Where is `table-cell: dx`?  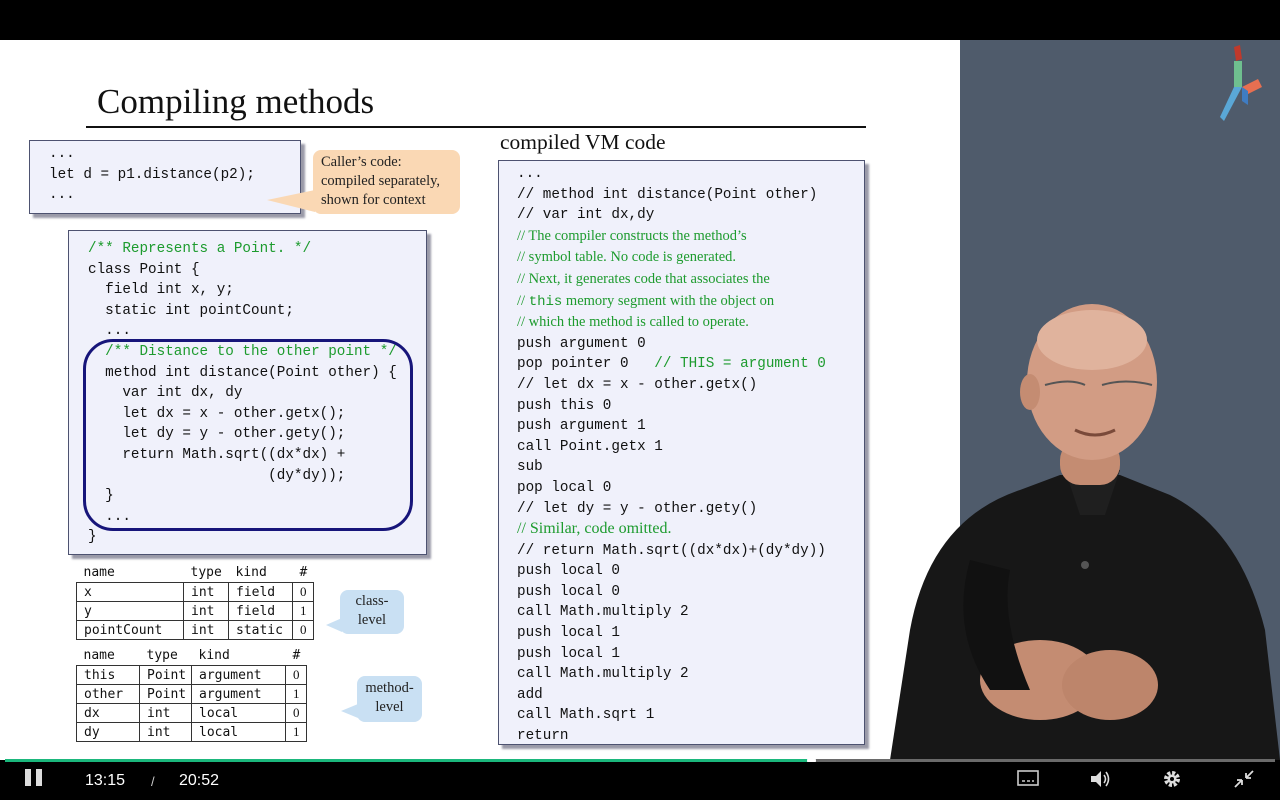 table-cell: dx is located at coordinates (108, 713).